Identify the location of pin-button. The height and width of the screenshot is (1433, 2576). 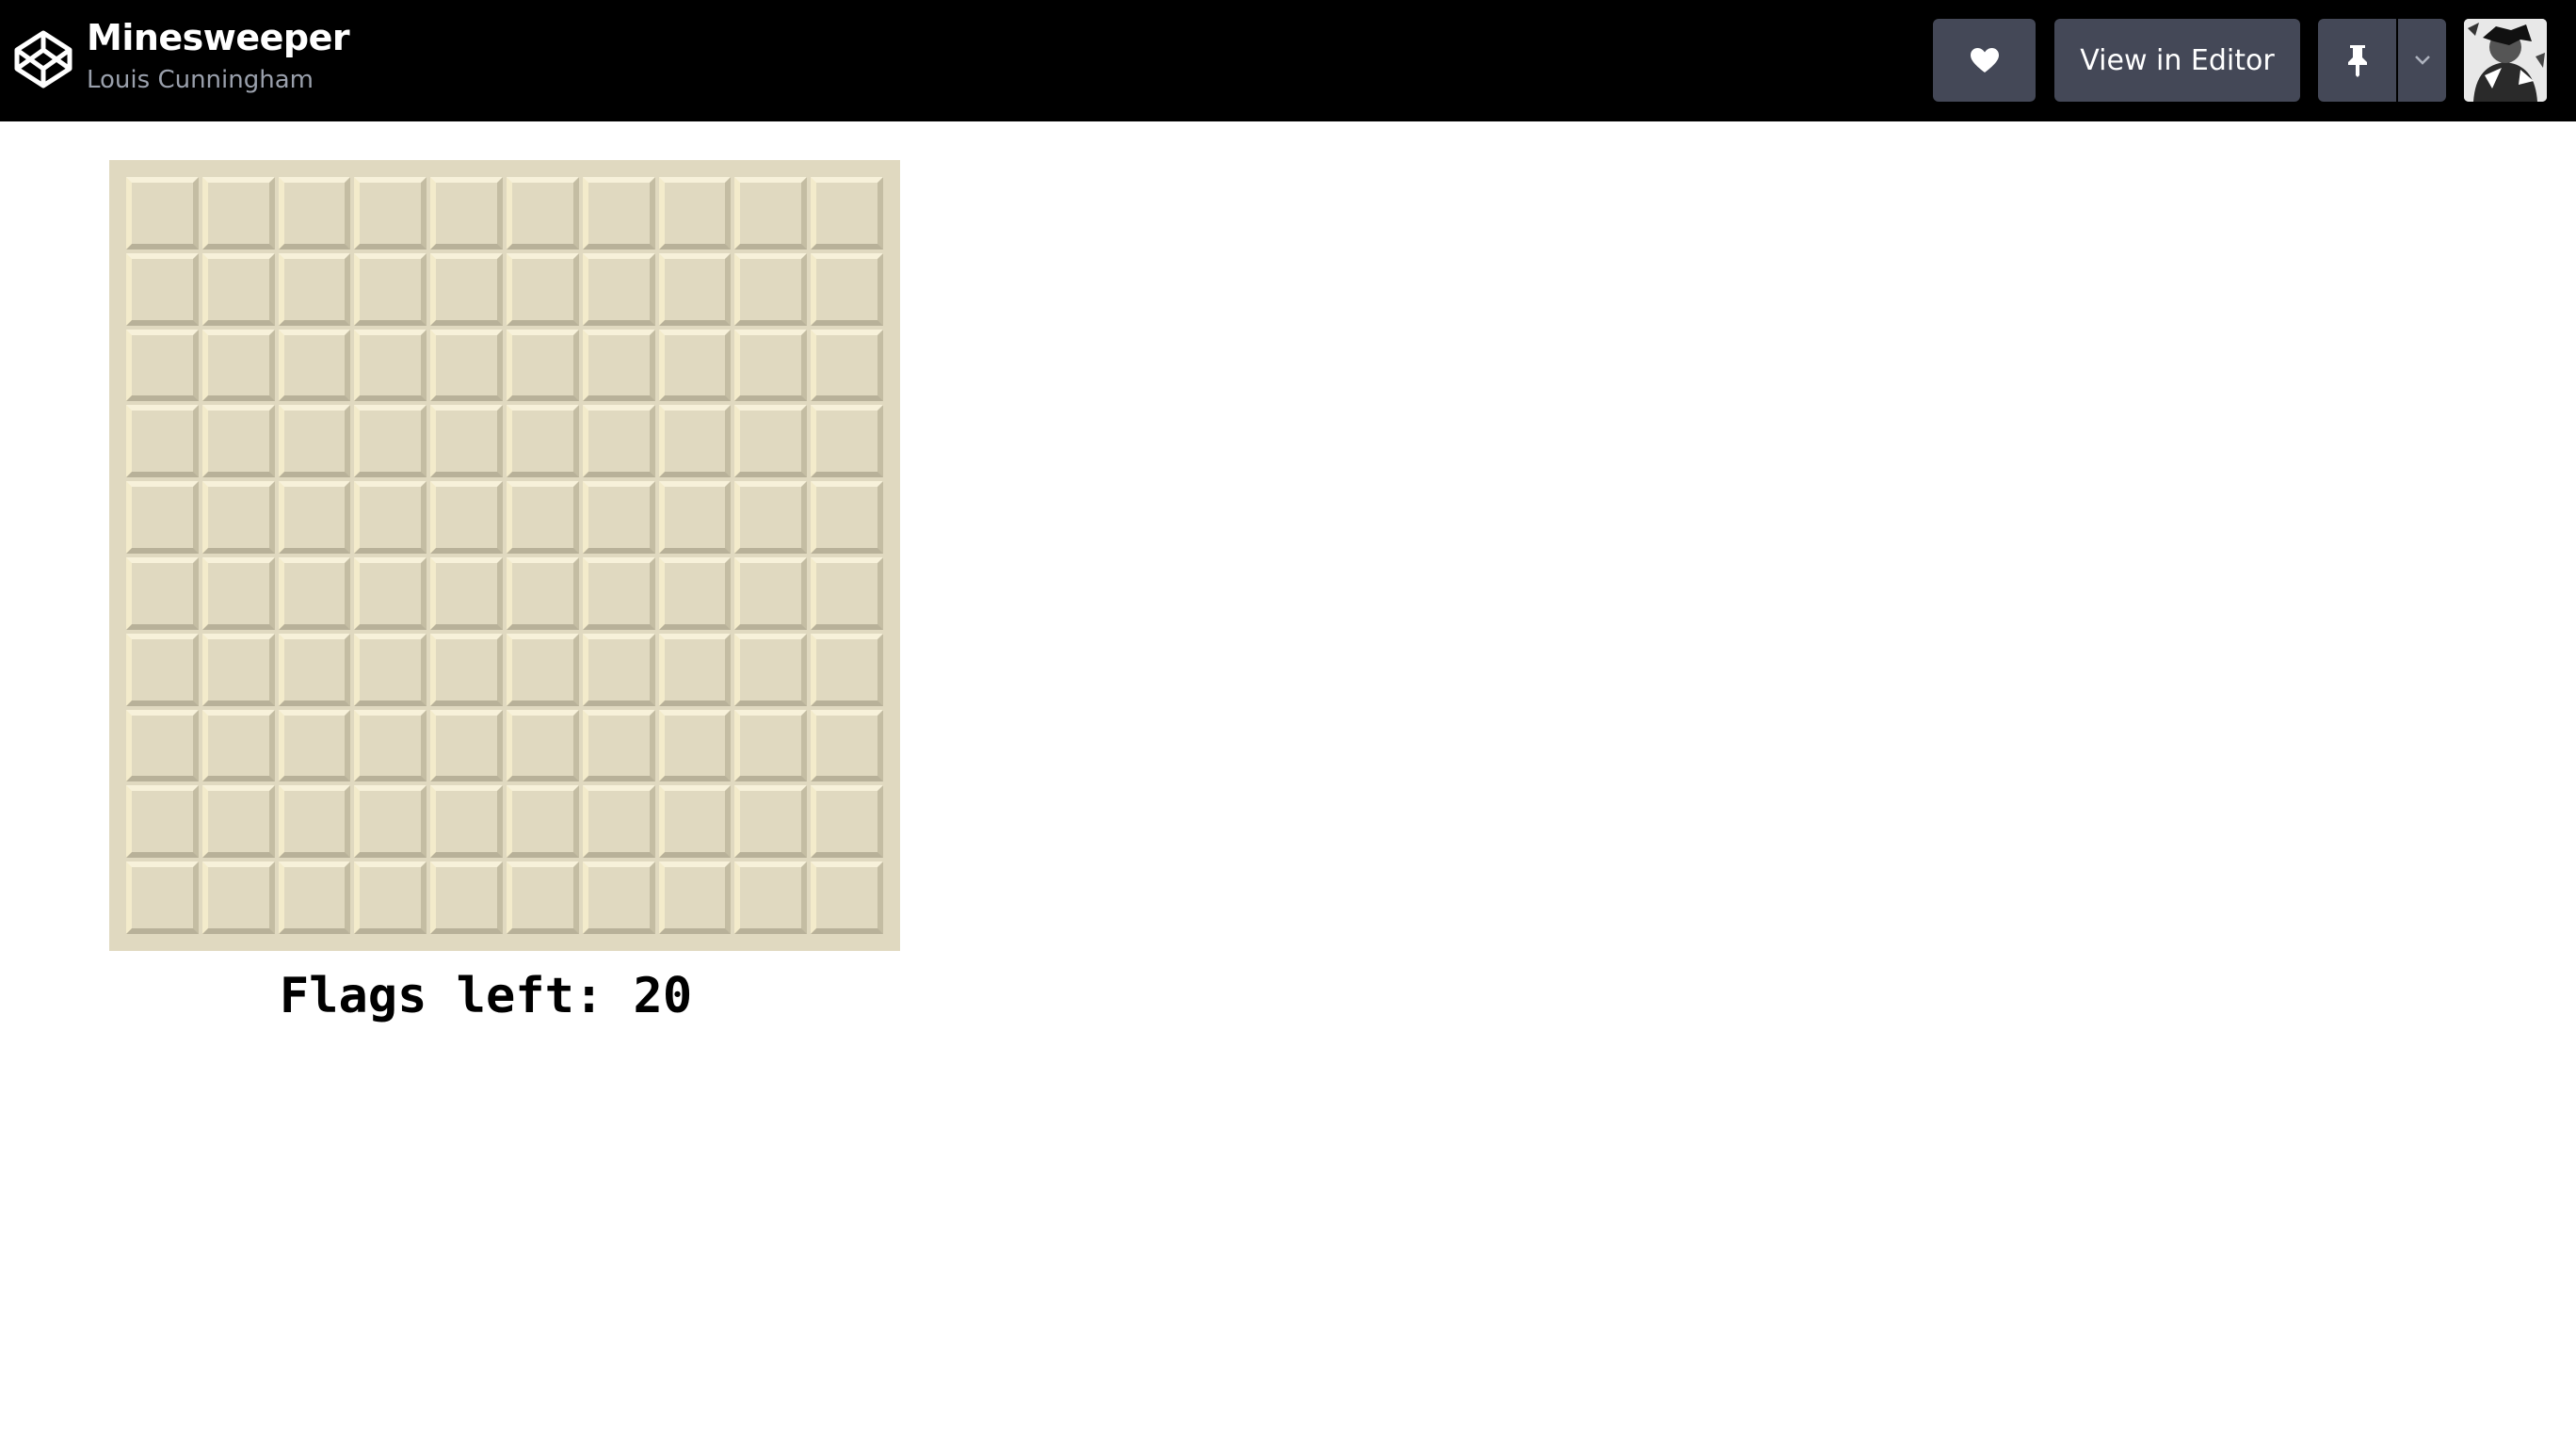
(2357, 60).